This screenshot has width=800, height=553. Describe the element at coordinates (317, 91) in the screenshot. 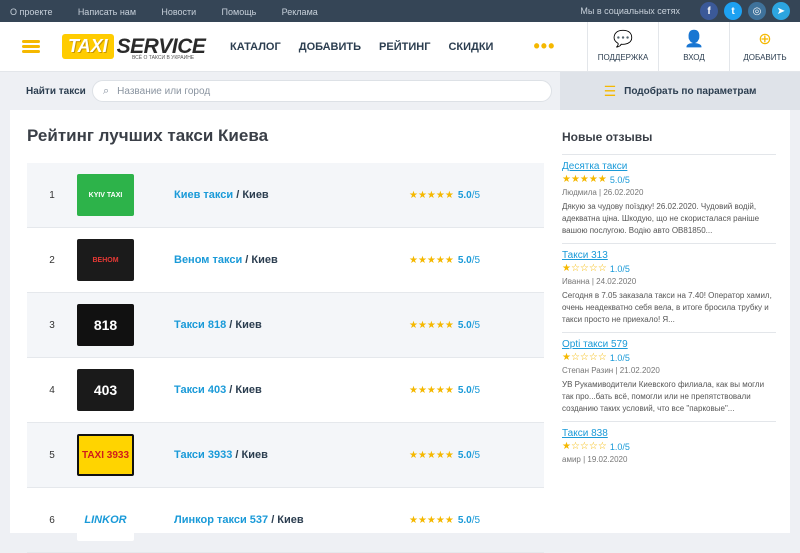

I see `search-input` at that location.